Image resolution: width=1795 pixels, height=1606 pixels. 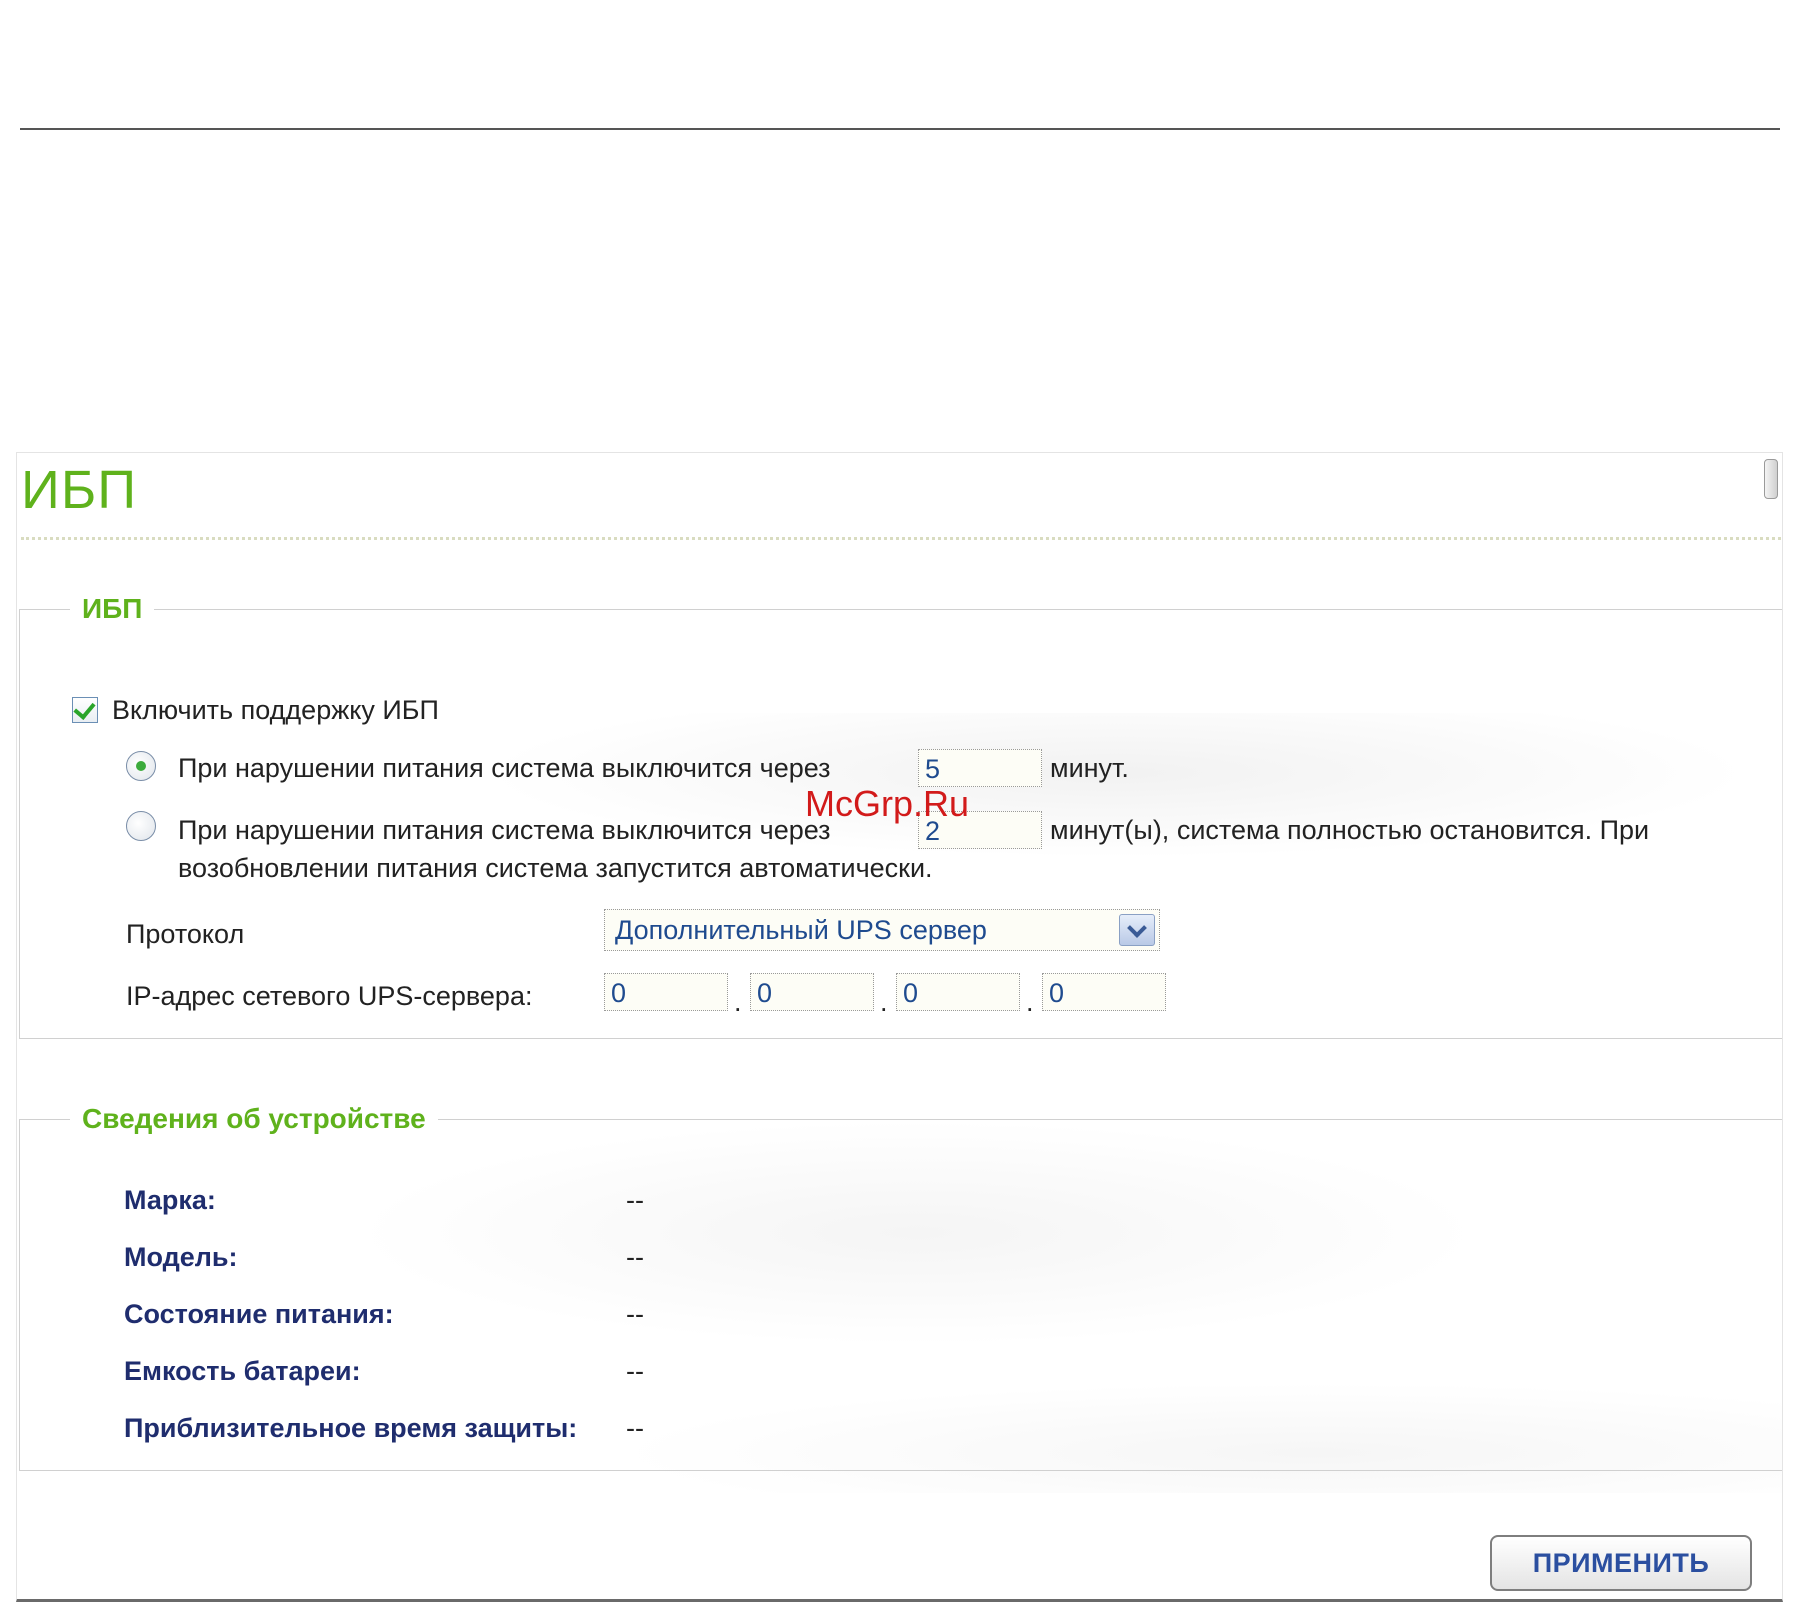 I want to click on info-key-protection-time: Приблизительное время защиты:, so click(x=351, y=1428).